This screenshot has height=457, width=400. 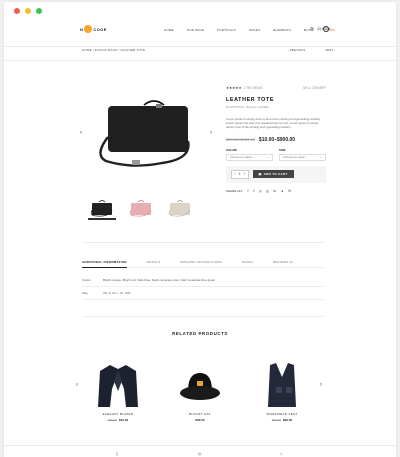 I want to click on vest-image, so click(x=282, y=385).